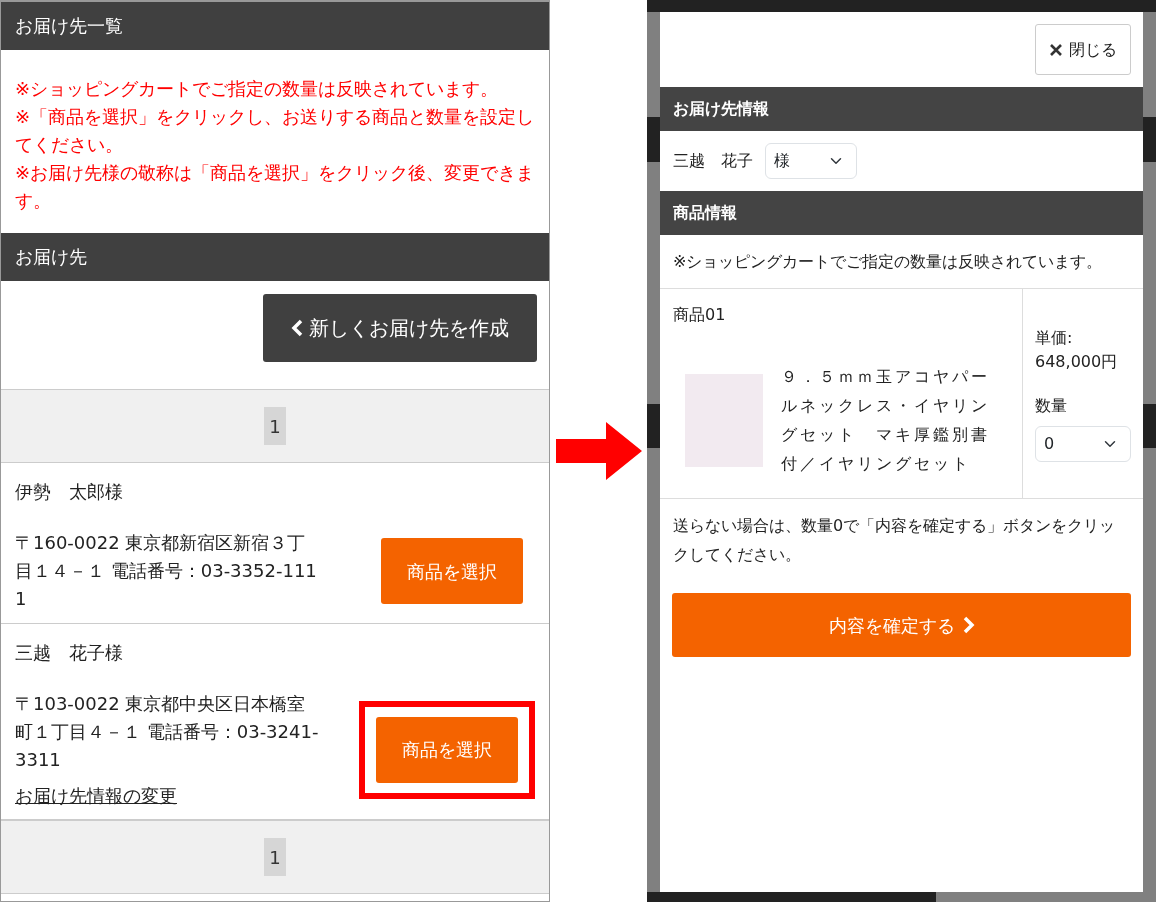 The image size is (1156, 902). Describe the element at coordinates (96, 795) in the screenshot. I see `edit-address-link: お届け先情報の変更` at that location.